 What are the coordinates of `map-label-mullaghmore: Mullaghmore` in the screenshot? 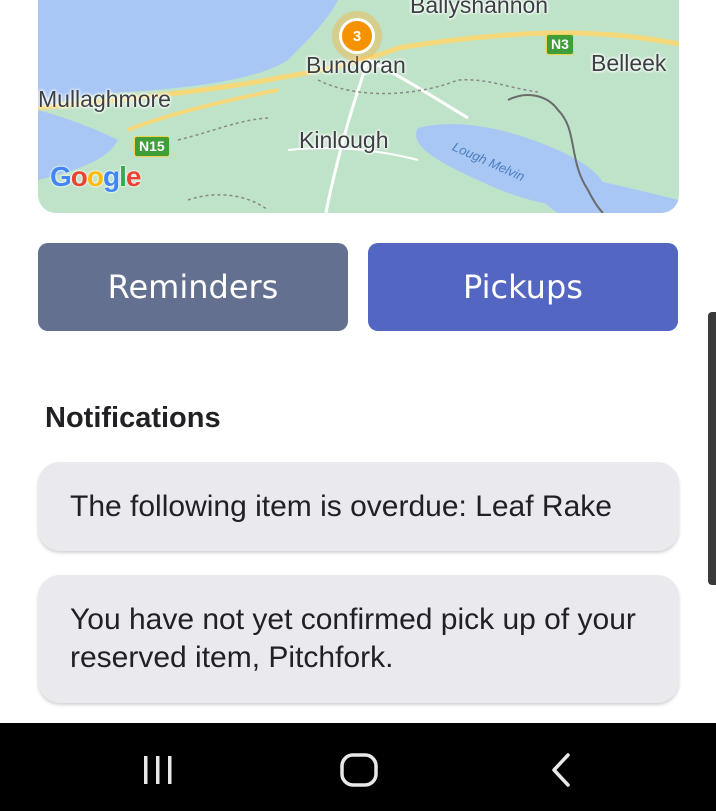 It's located at (104, 99).